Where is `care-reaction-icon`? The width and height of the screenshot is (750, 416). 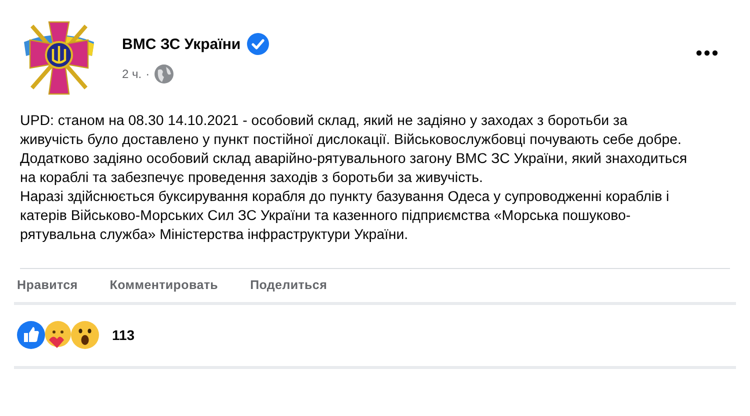 care-reaction-icon is located at coordinates (58, 335).